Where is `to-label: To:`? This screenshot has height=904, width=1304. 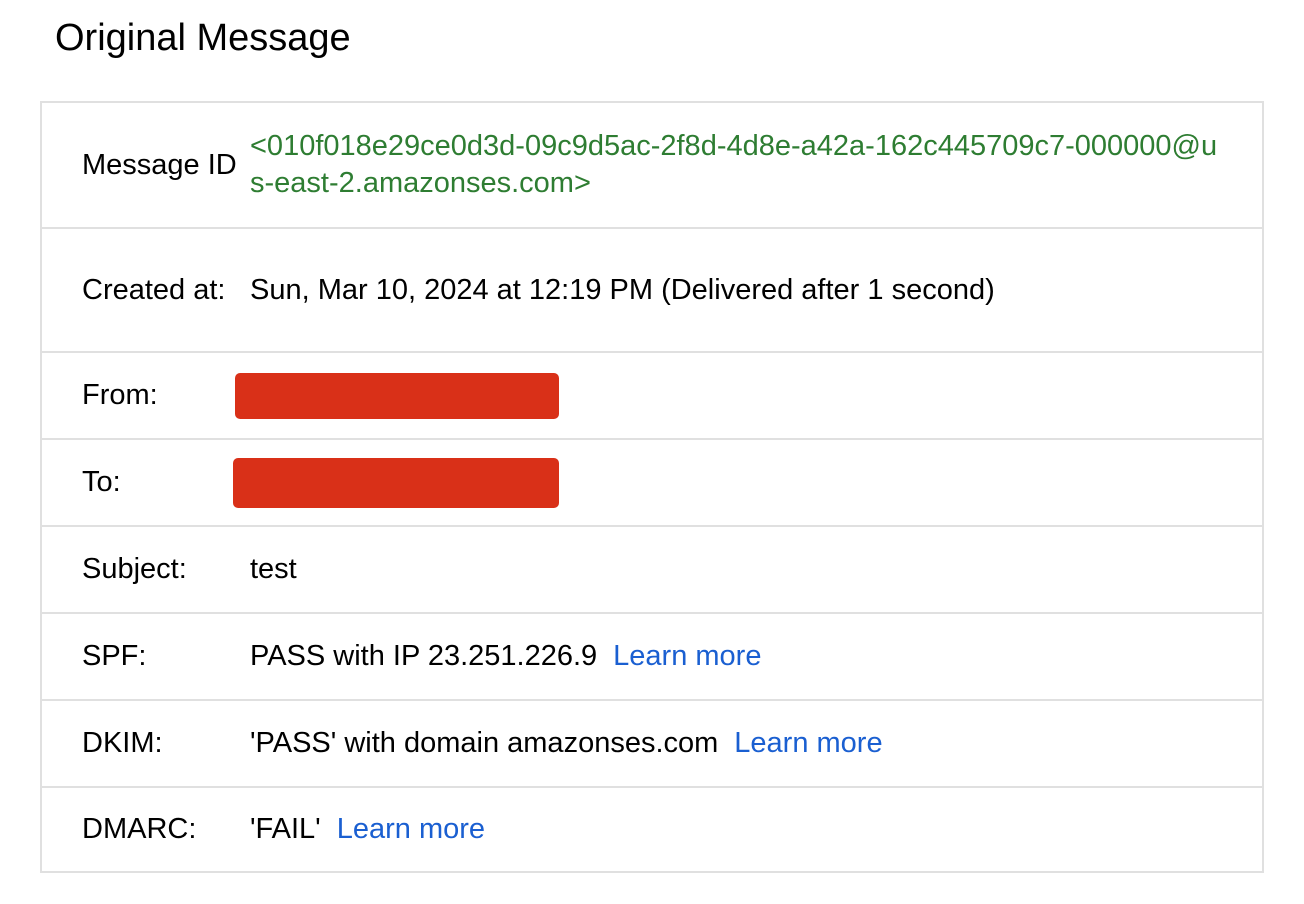
to-label: To: is located at coordinates (101, 482).